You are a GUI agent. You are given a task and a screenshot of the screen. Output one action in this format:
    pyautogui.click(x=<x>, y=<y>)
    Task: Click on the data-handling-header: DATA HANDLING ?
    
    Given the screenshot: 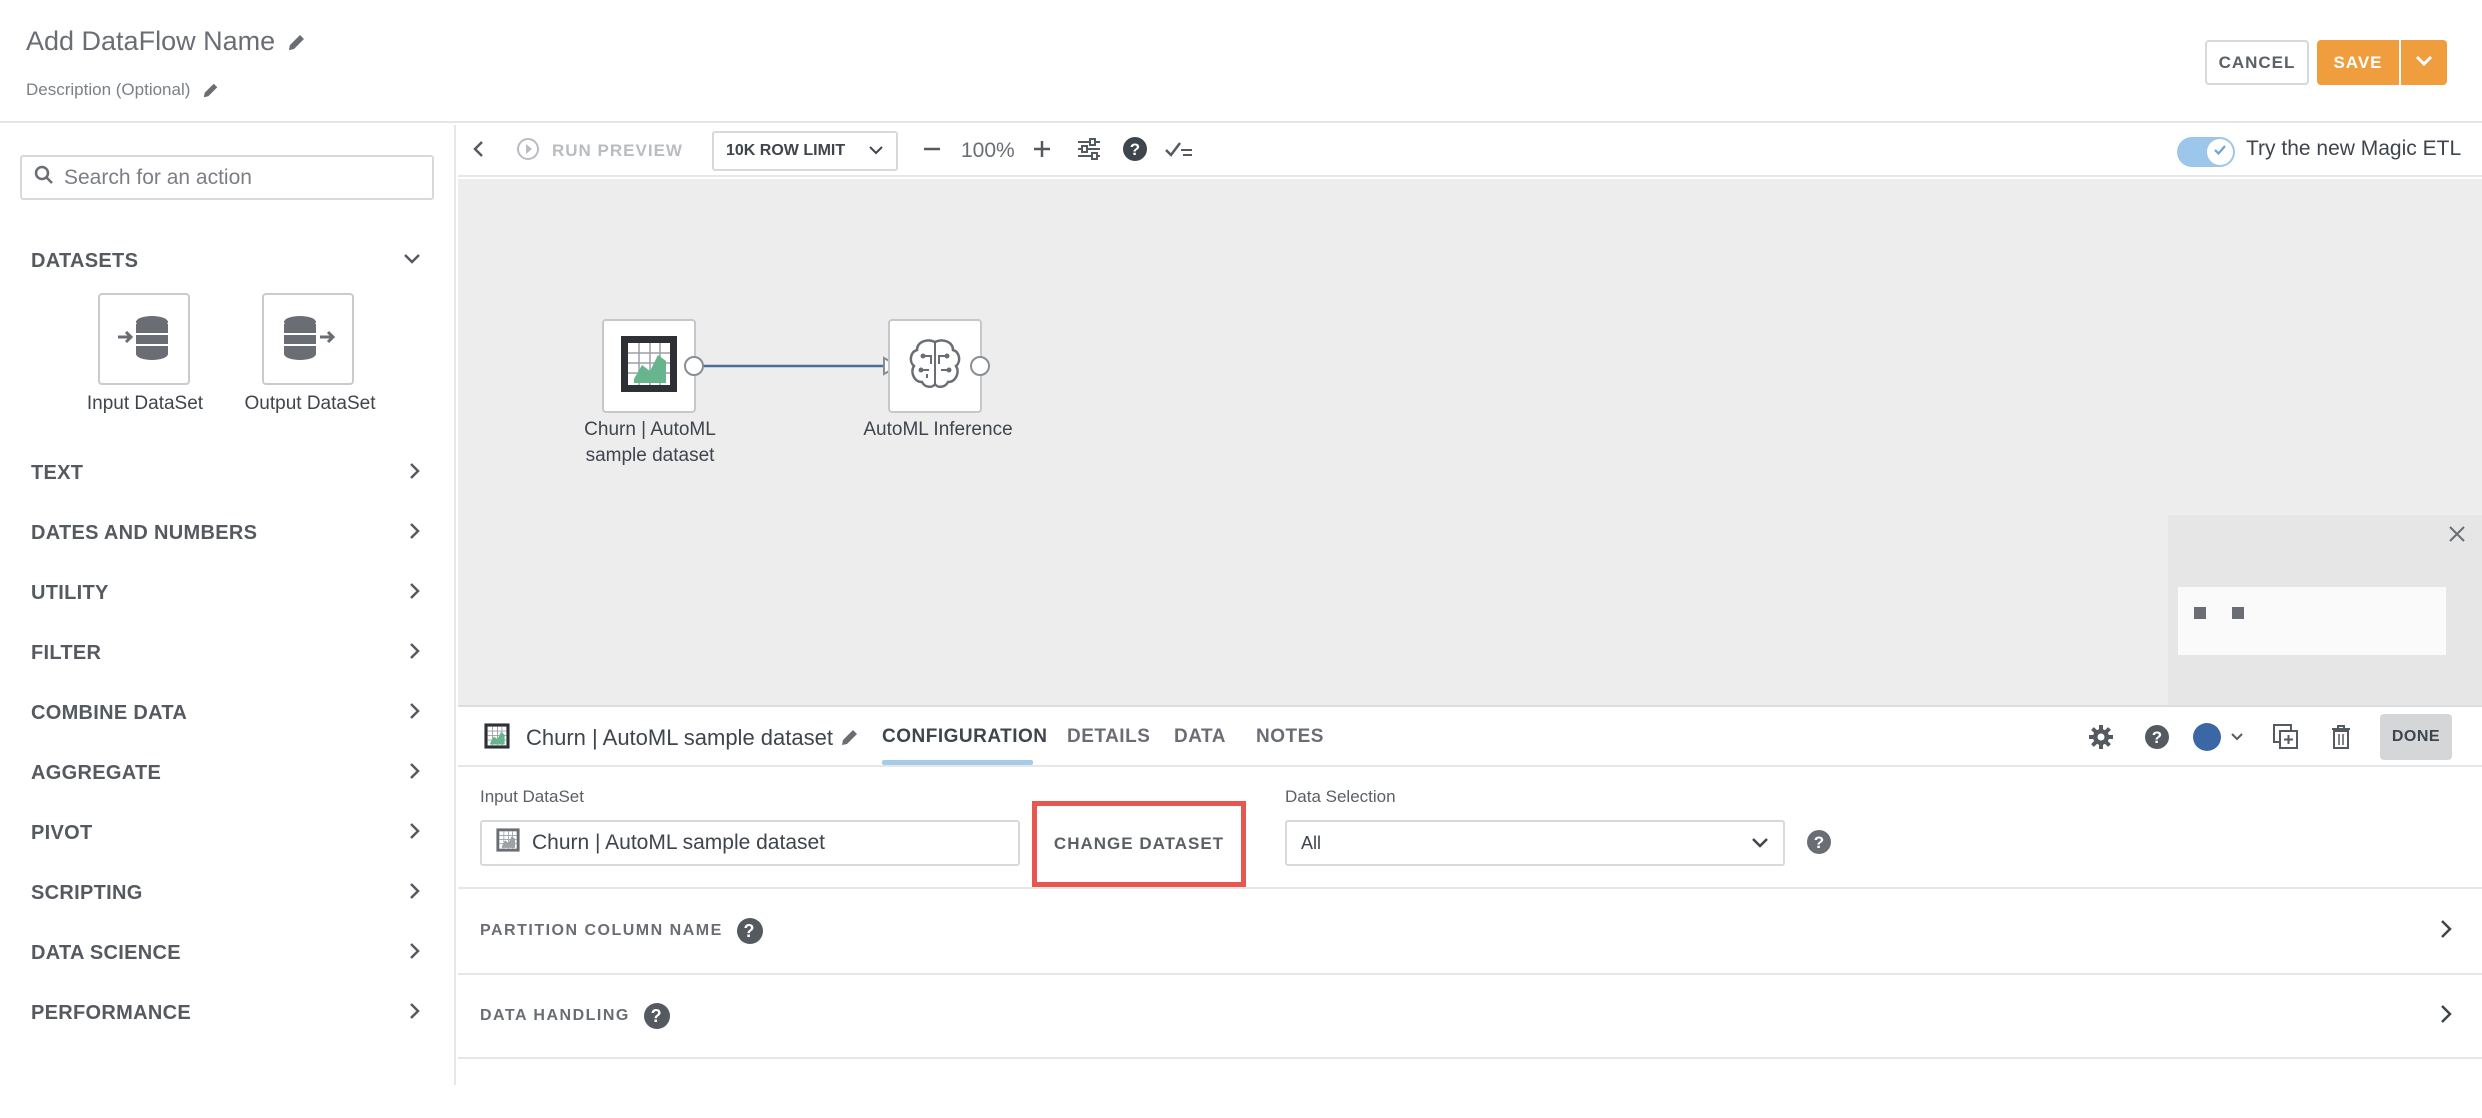 What is the action you would take?
    pyautogui.click(x=575, y=1016)
    